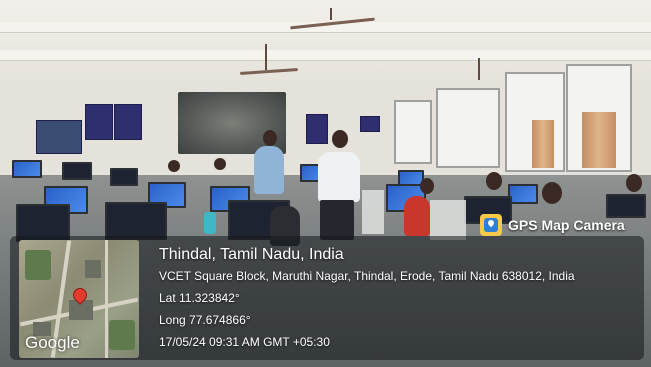 This screenshot has height=367, width=651. I want to click on latitude: Lat 11.323842°, so click(199, 298).